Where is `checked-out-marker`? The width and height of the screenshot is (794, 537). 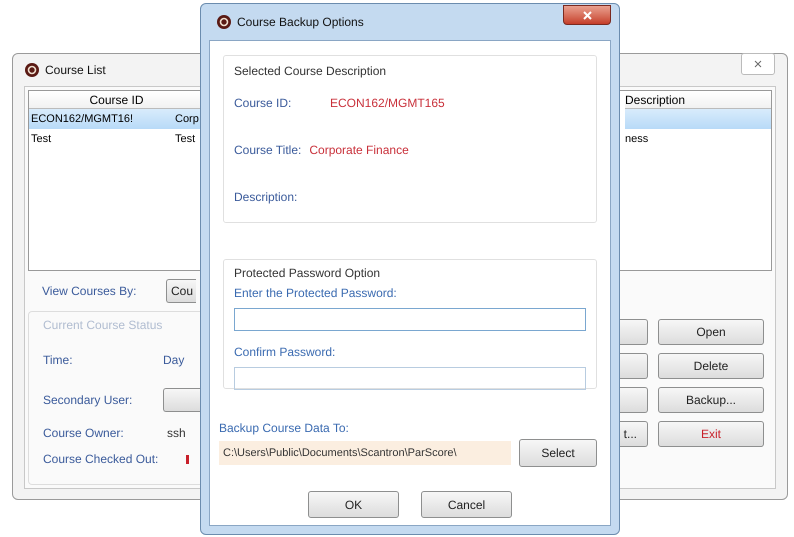 checked-out-marker is located at coordinates (187, 459).